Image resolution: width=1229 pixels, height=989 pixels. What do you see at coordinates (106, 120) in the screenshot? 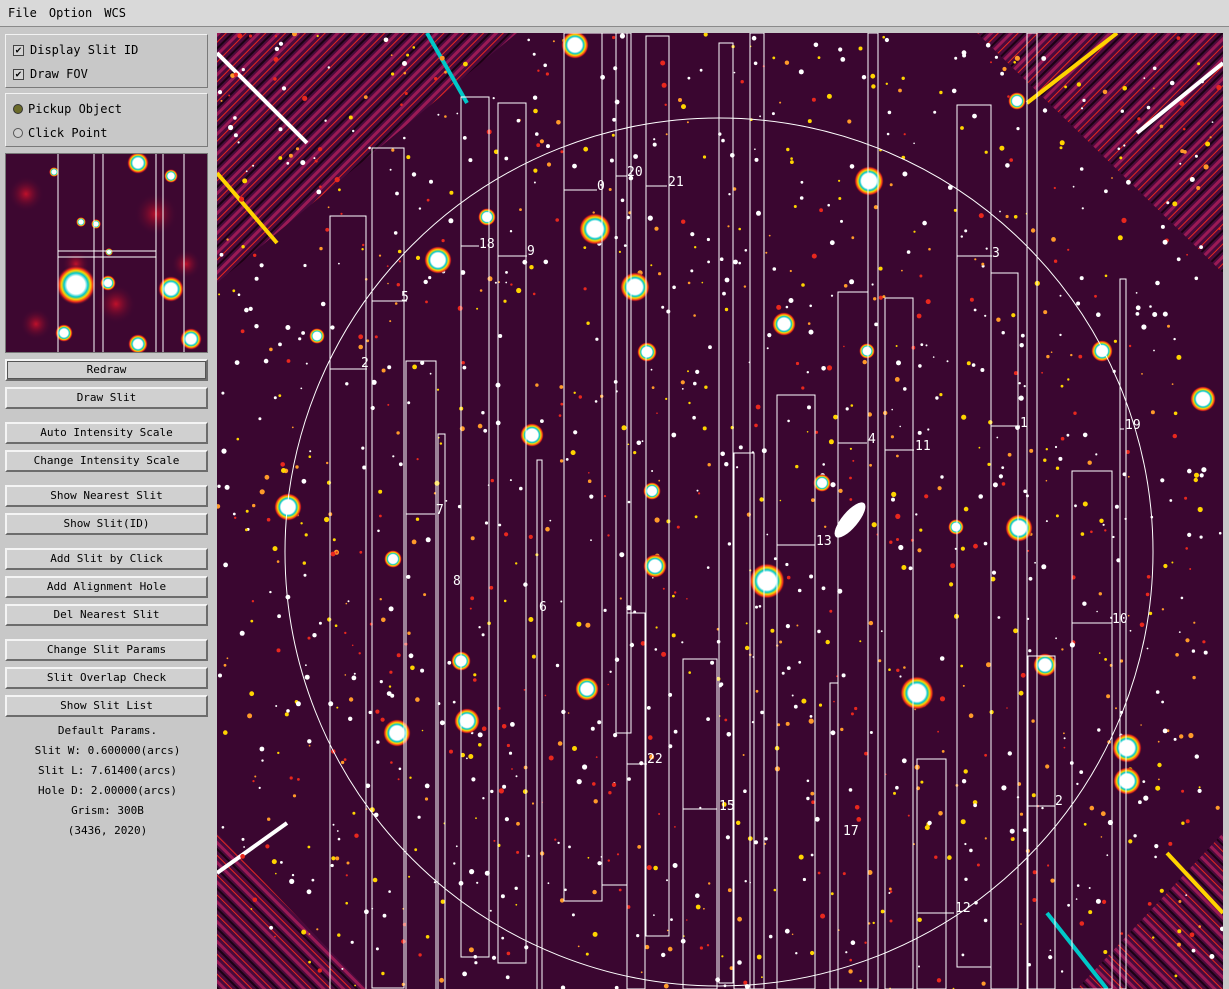
I see `click-mode-group: Pickup Object Click Point` at bounding box center [106, 120].